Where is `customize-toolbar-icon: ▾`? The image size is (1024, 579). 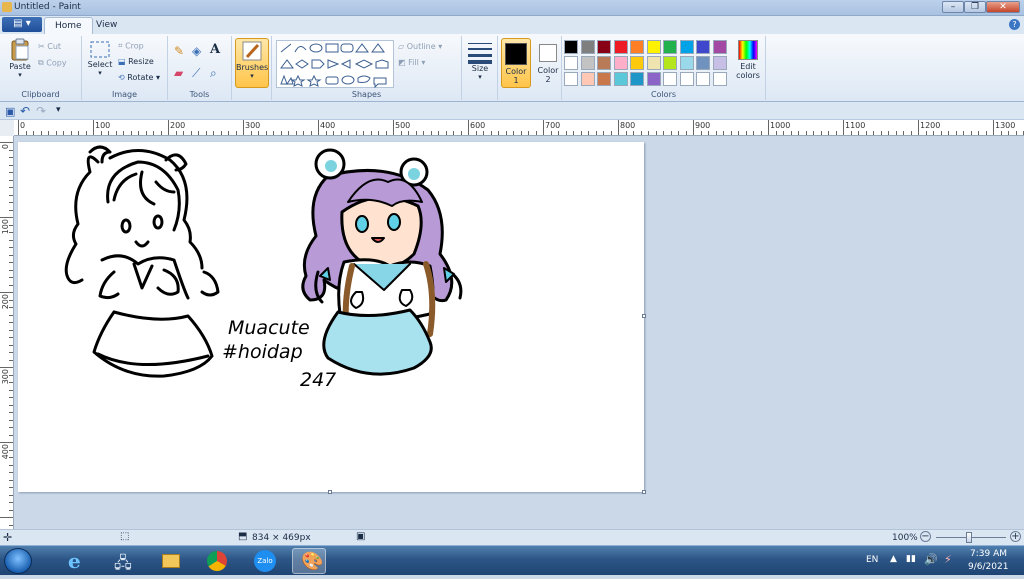
customize-toolbar-icon: ▾ is located at coordinates (58, 110).